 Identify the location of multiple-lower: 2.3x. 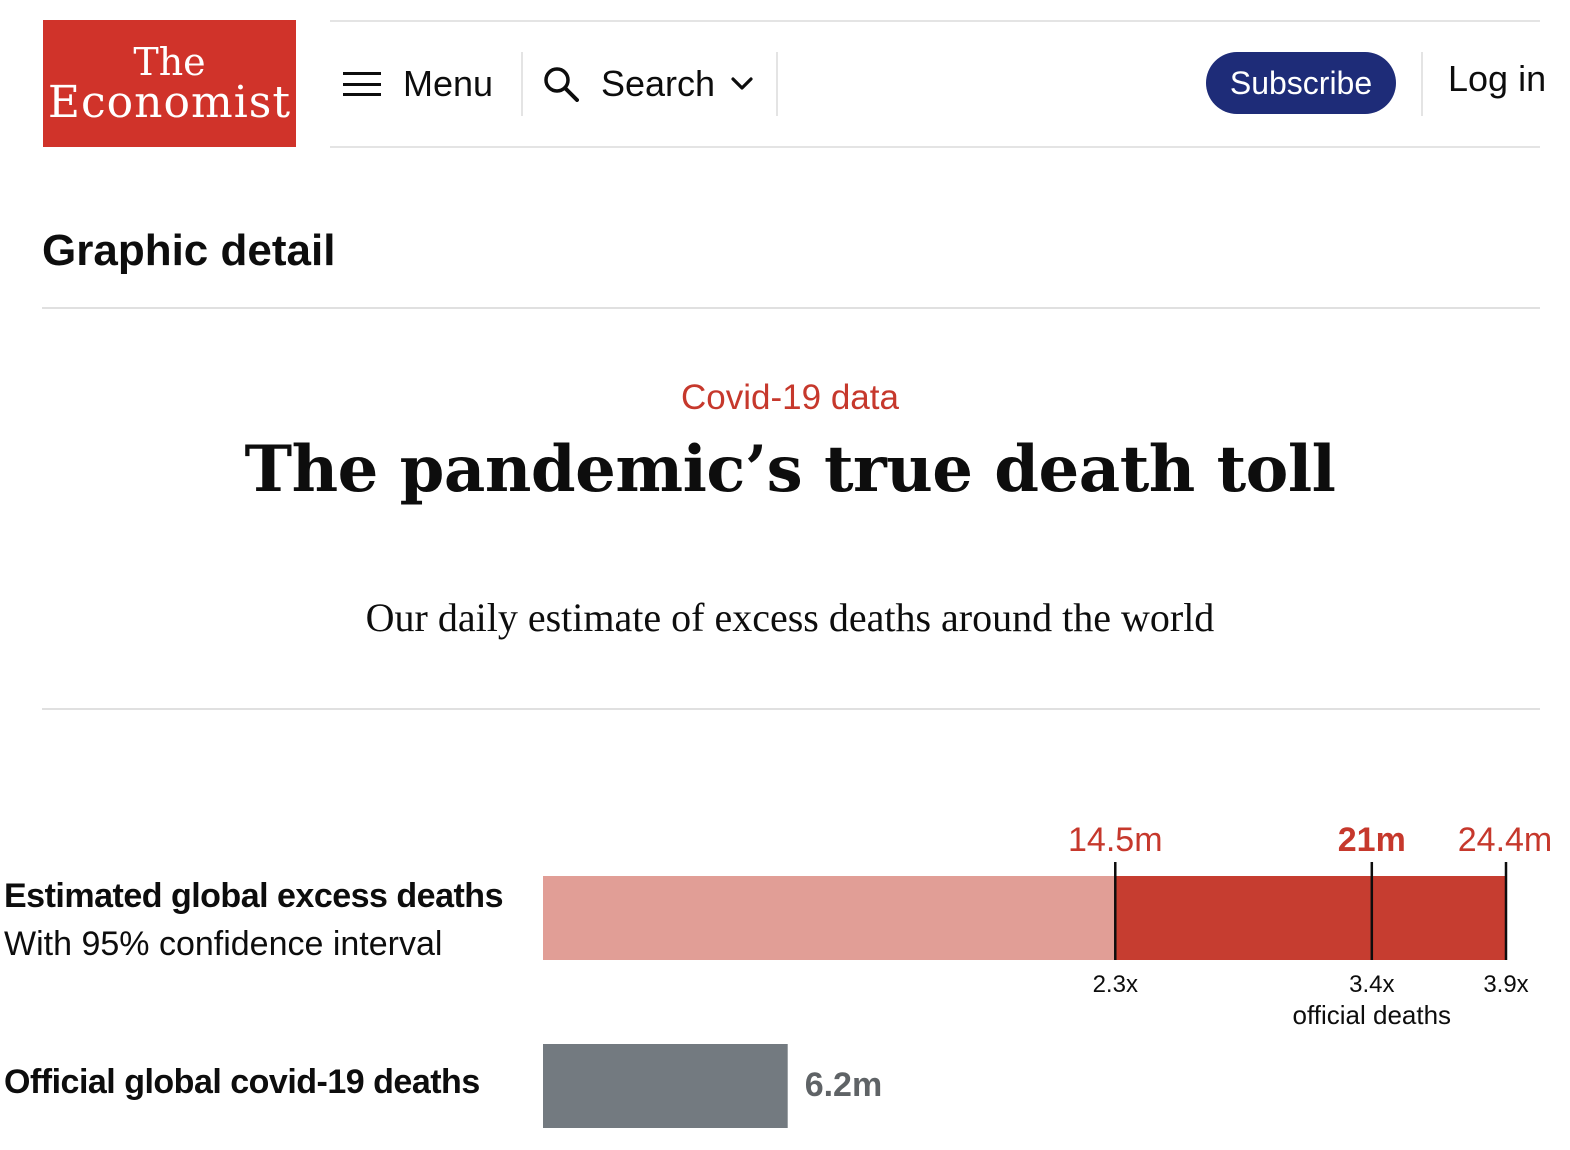
(1115, 984).